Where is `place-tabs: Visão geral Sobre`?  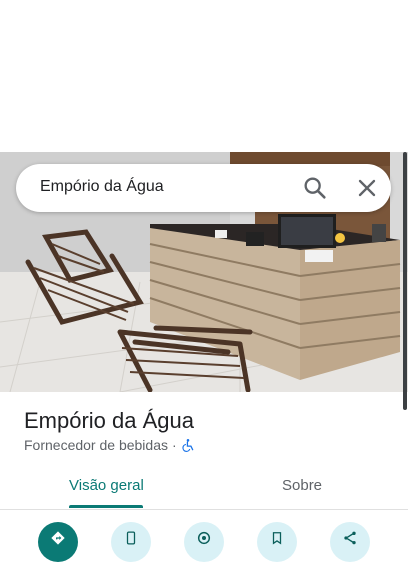
place-tabs: Visão geral Sobre is located at coordinates (204, 487).